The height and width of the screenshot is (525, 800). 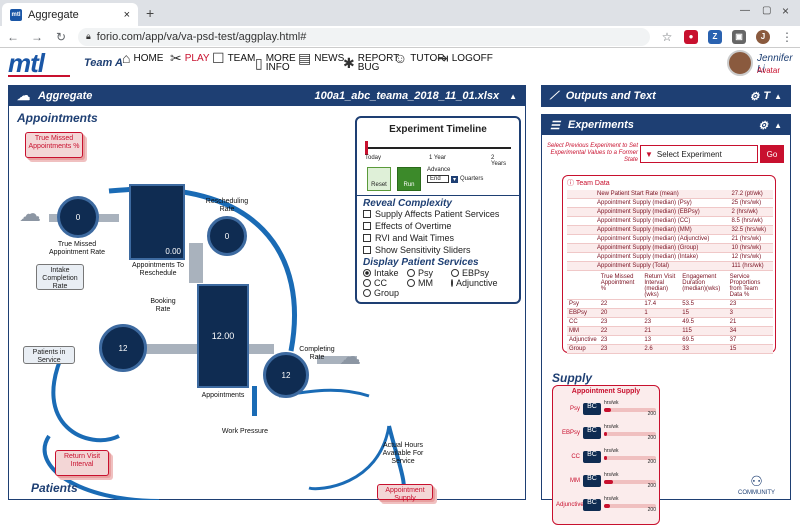 I want to click on table-cell: 8.5 (hrs/wk), so click(x=751, y=221).